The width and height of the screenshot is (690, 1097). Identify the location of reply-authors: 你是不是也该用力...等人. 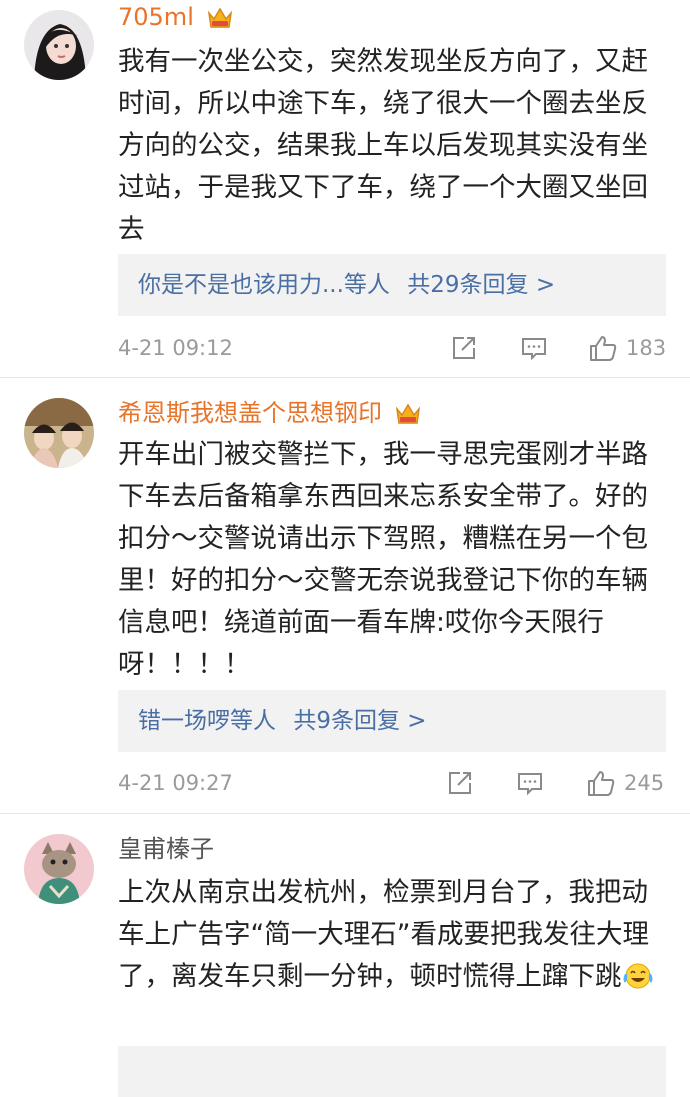
(264, 285).